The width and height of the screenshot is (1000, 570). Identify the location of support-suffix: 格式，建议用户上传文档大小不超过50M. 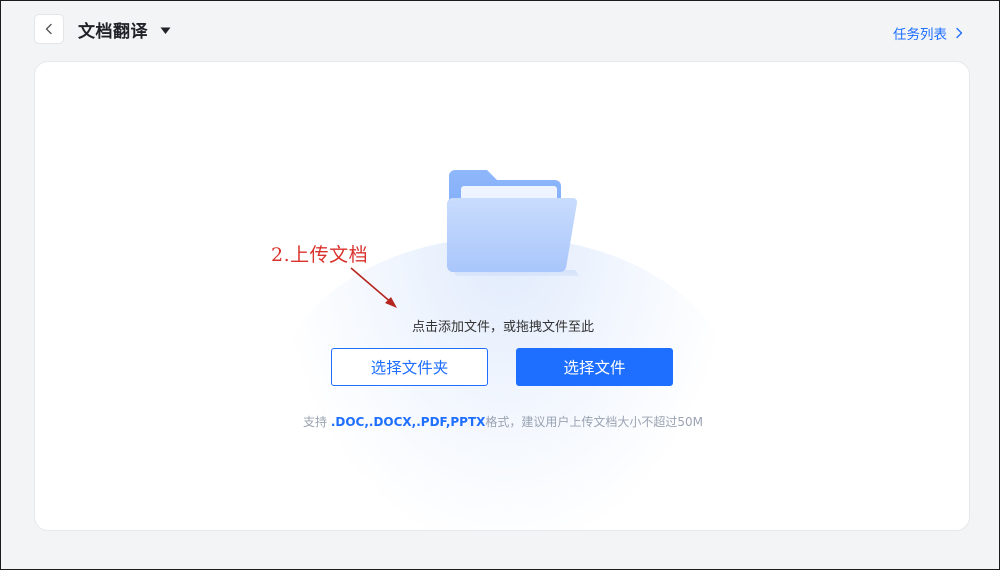
(594, 422).